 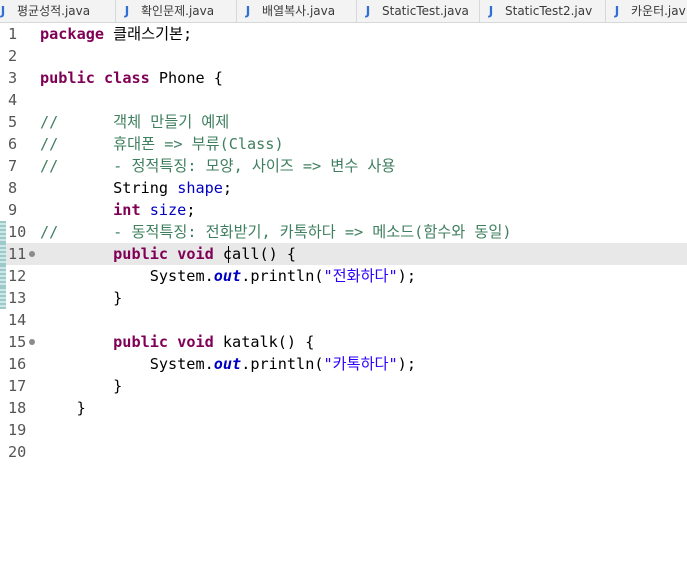 I want to click on line-number: 19, so click(x=17, y=430).